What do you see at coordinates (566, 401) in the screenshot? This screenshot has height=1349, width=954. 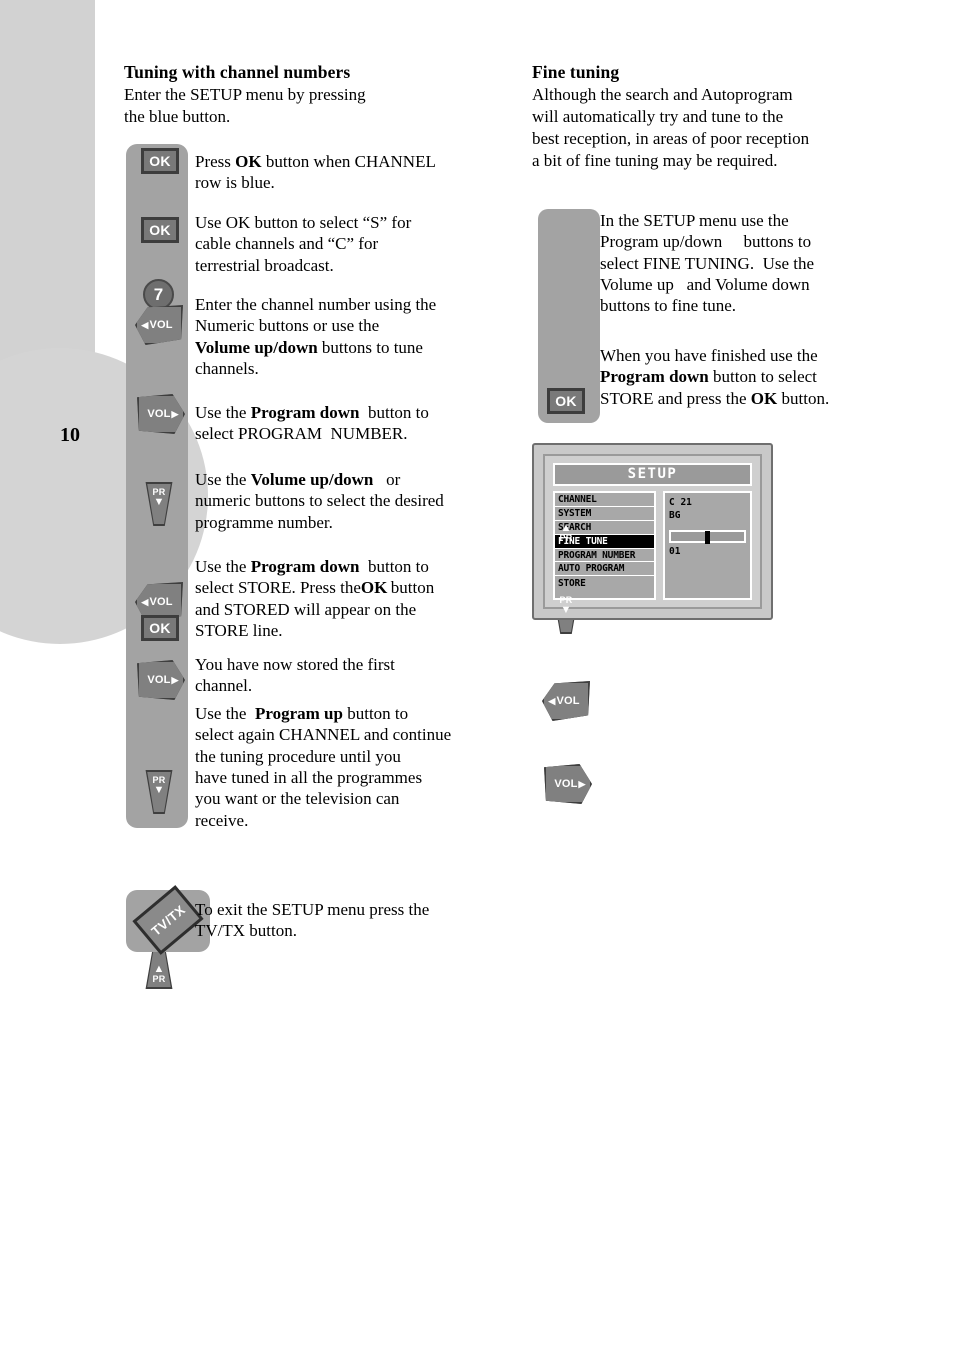 I see `key-ok-4: OK` at bounding box center [566, 401].